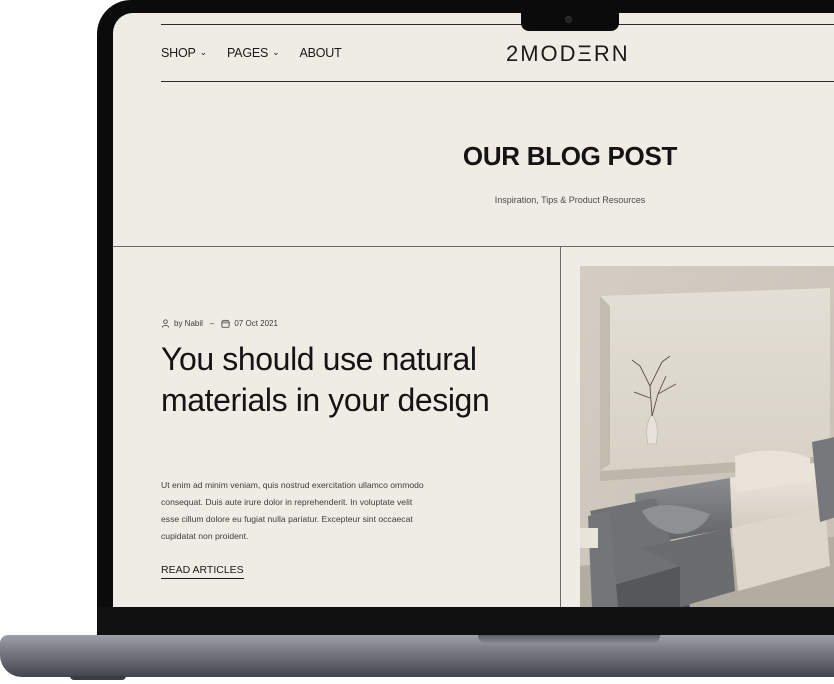  I want to click on laptop-bezel-bottom, so click(465, 622).